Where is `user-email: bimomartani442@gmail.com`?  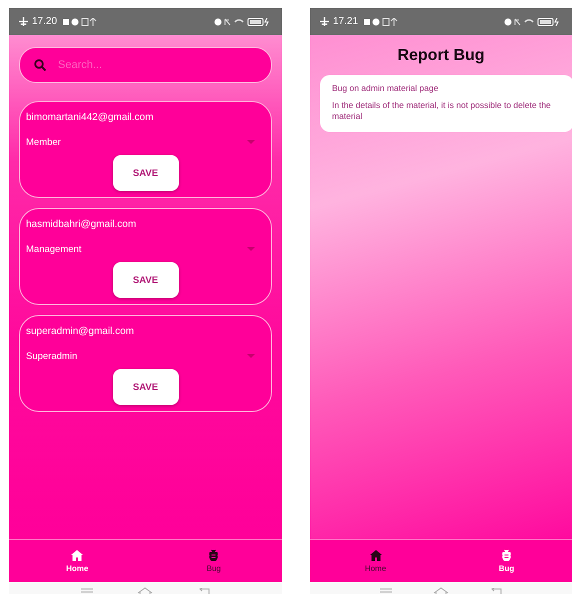
user-email: bimomartani442@gmail.com is located at coordinates (90, 117).